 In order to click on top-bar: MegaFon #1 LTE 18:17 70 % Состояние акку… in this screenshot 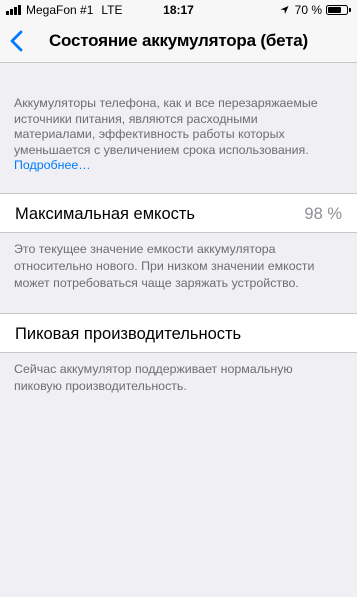, I will do `click(178, 31)`.